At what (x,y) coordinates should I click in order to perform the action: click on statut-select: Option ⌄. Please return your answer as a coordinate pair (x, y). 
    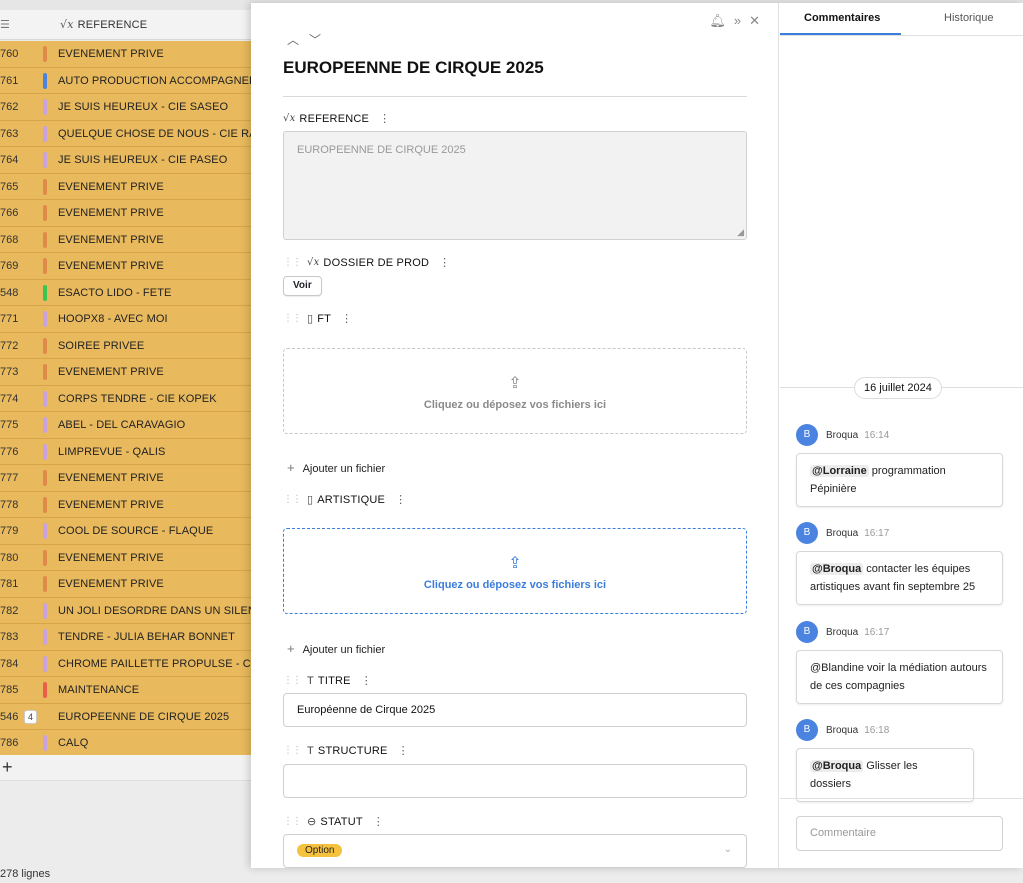
    Looking at the image, I should click on (515, 851).